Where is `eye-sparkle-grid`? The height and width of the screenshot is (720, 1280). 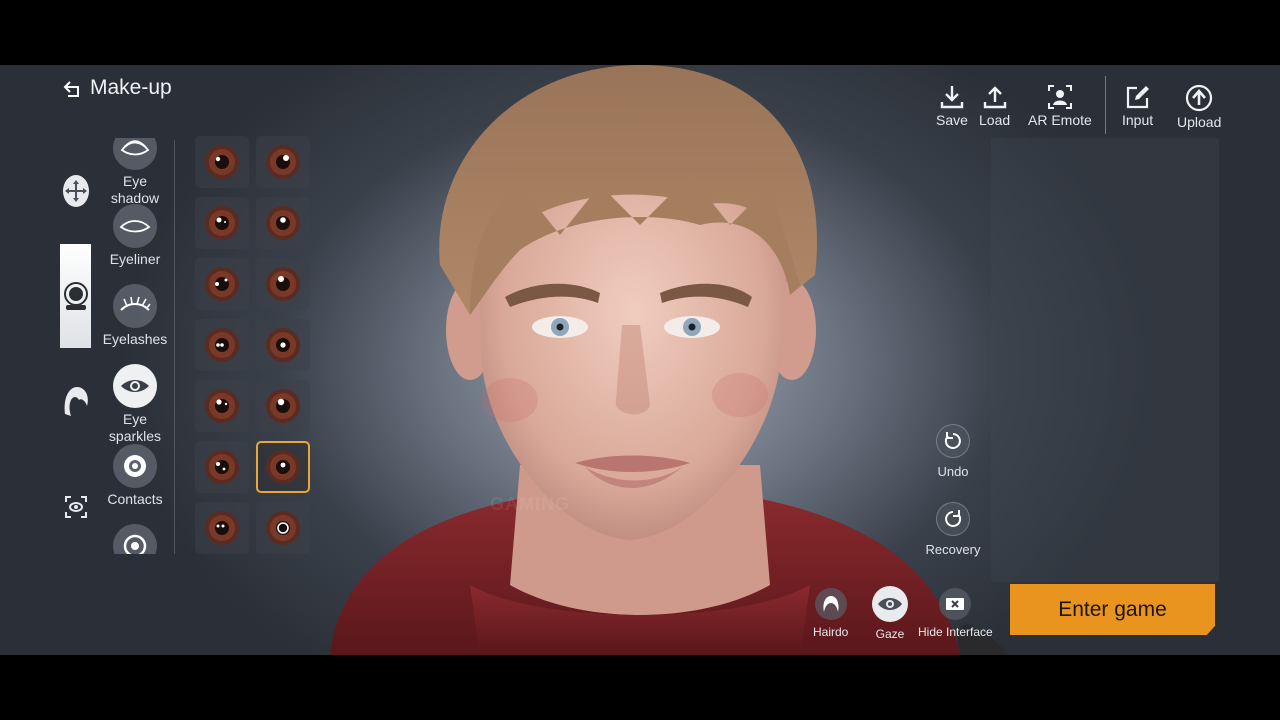
eye-sparkle-grid is located at coordinates (253, 345).